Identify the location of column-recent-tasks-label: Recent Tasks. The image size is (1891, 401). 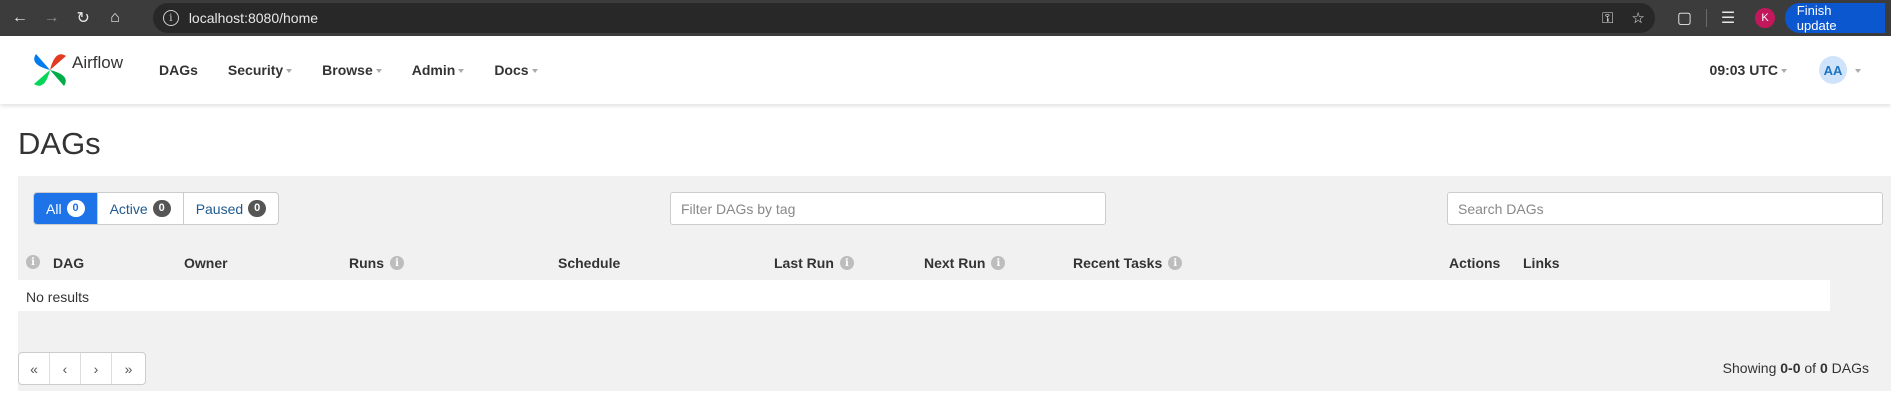
(1118, 263).